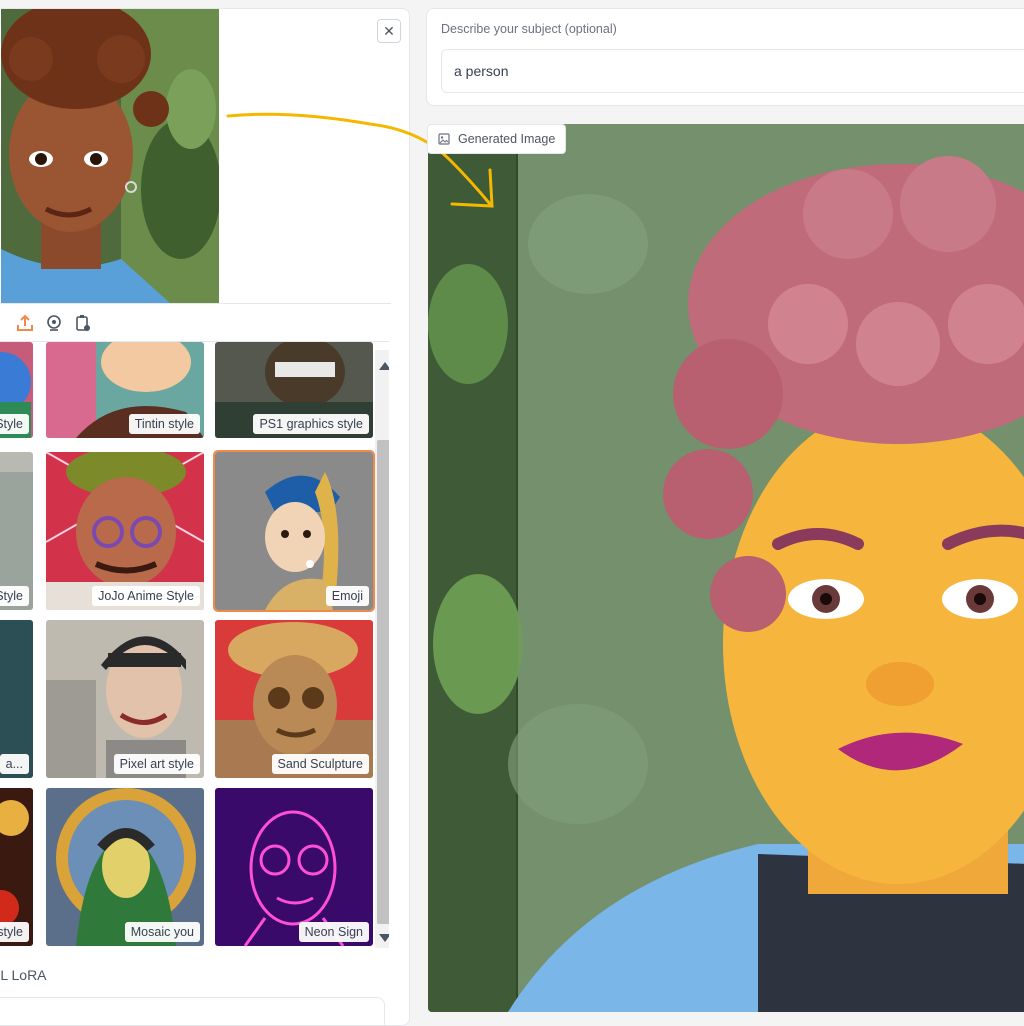 This screenshot has width=1024, height=1026. Describe the element at coordinates (25, 323) in the screenshot. I see `upload-icon` at that location.